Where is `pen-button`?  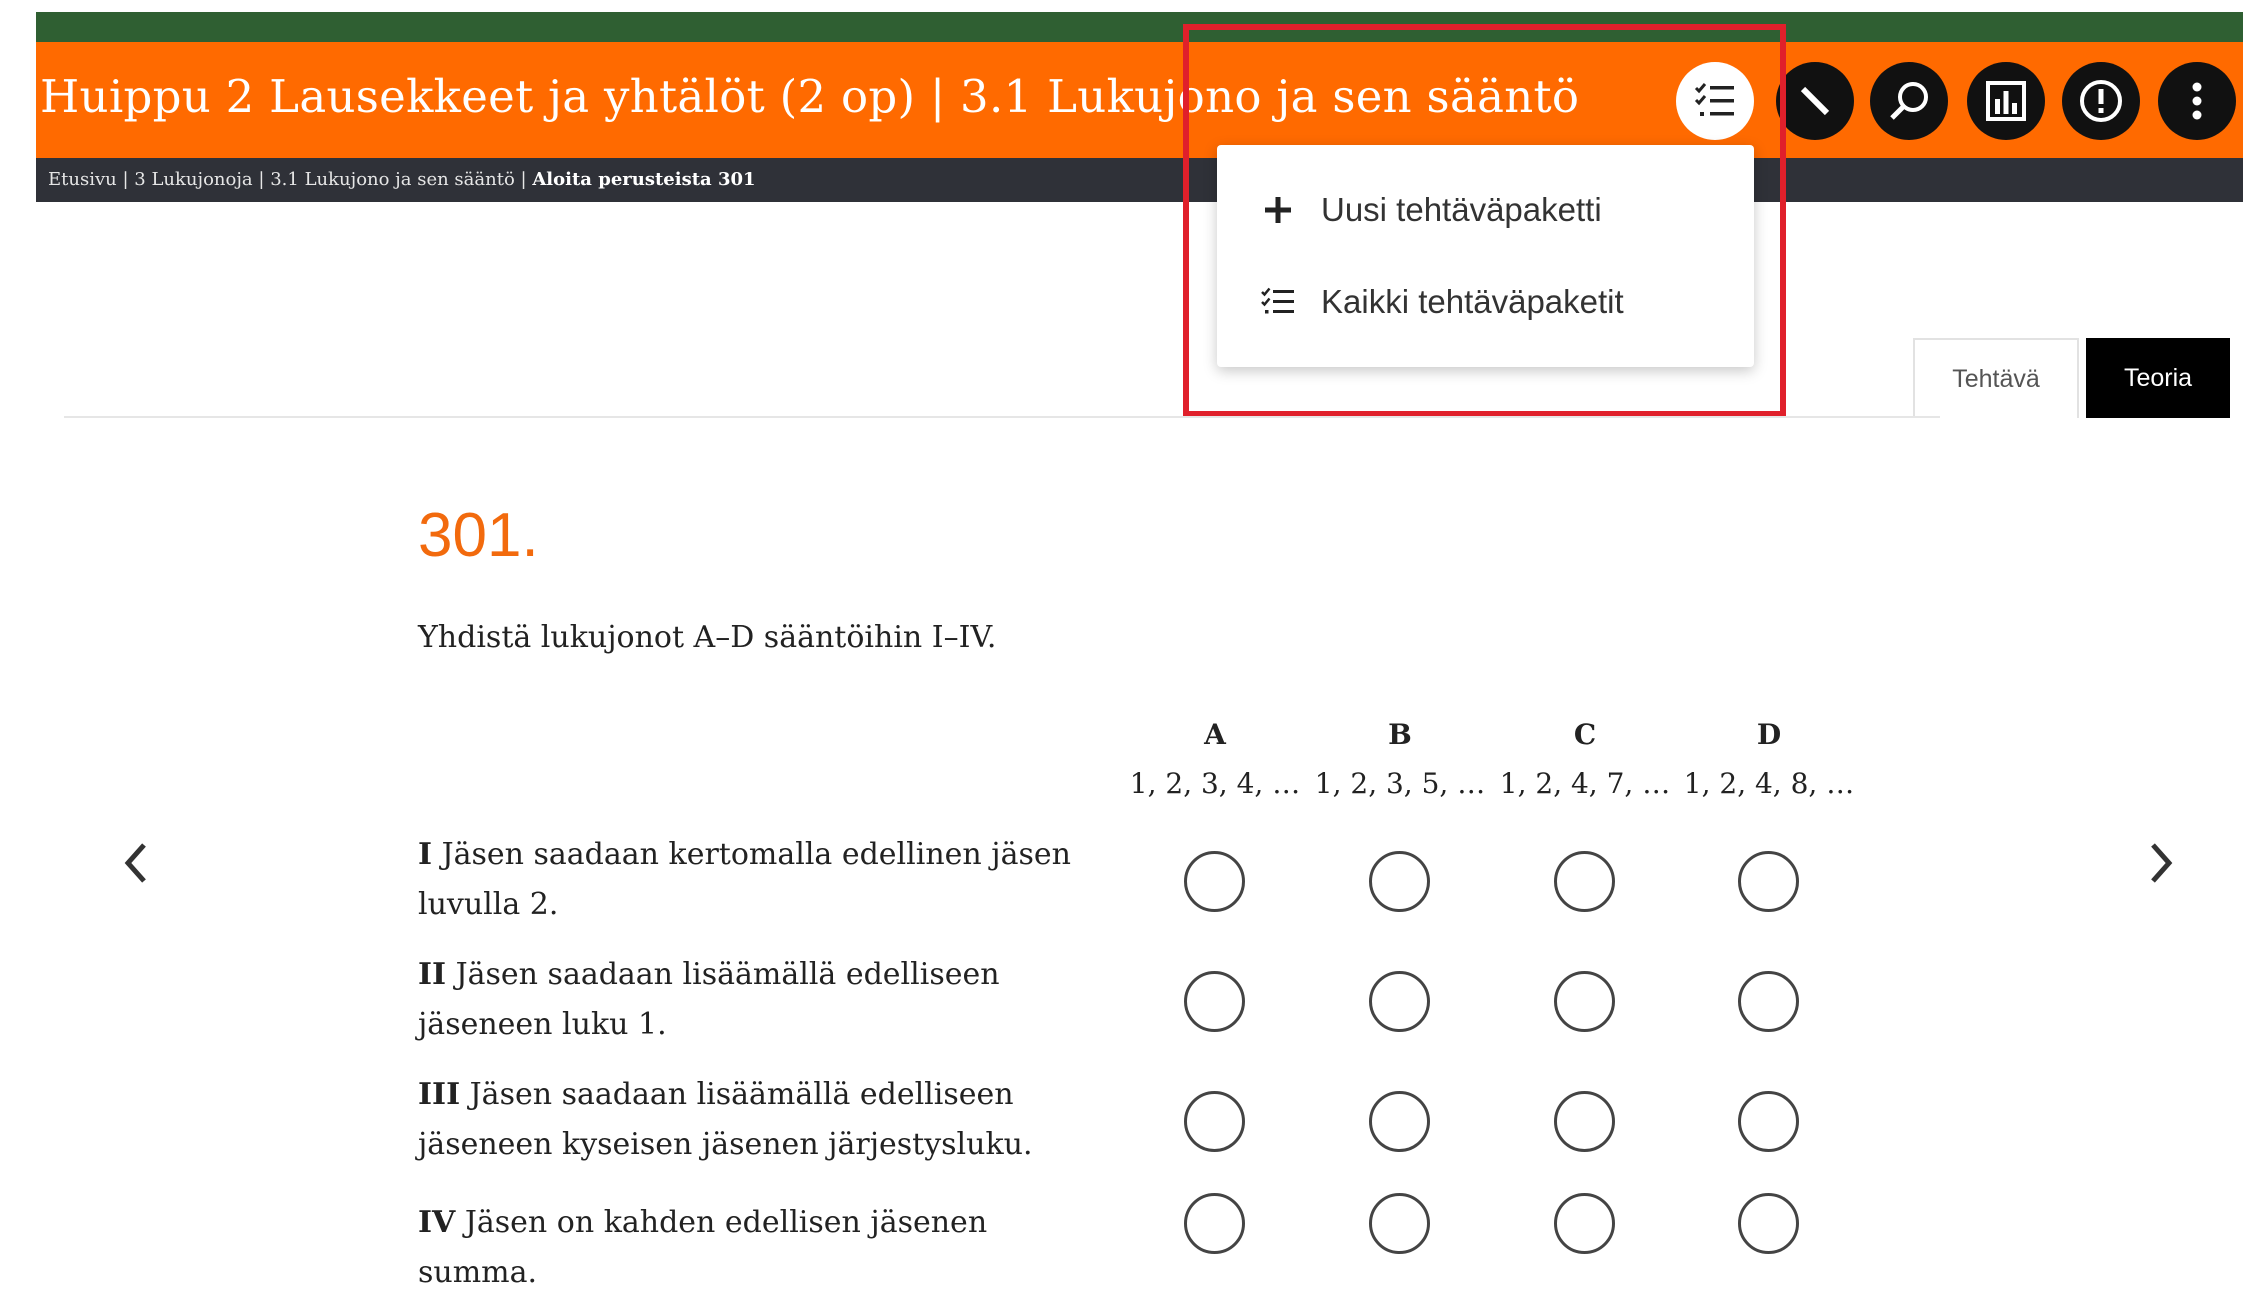 pen-button is located at coordinates (1815, 101).